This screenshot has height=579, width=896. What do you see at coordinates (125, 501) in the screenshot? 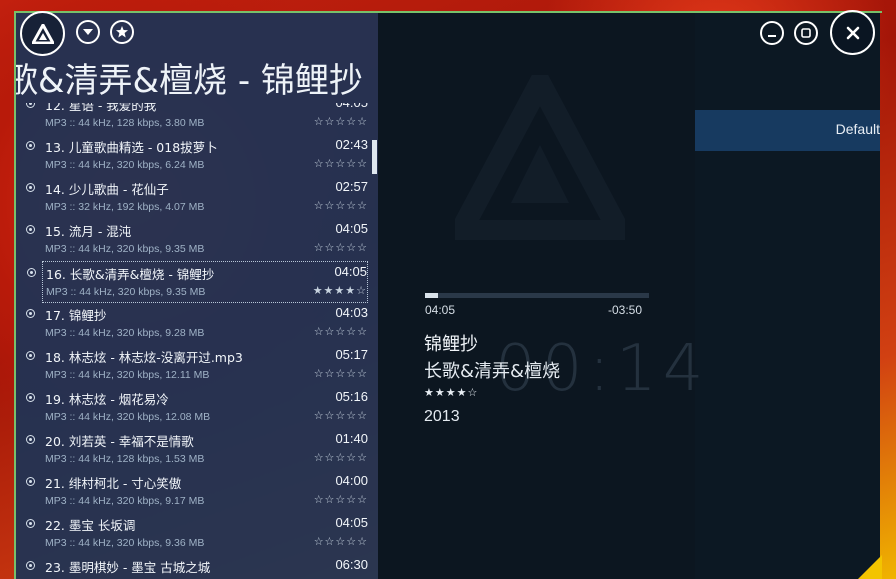
I see `track-meta: MP3 :: 44 kHz, 320 kbps, 9.17 MB` at bounding box center [125, 501].